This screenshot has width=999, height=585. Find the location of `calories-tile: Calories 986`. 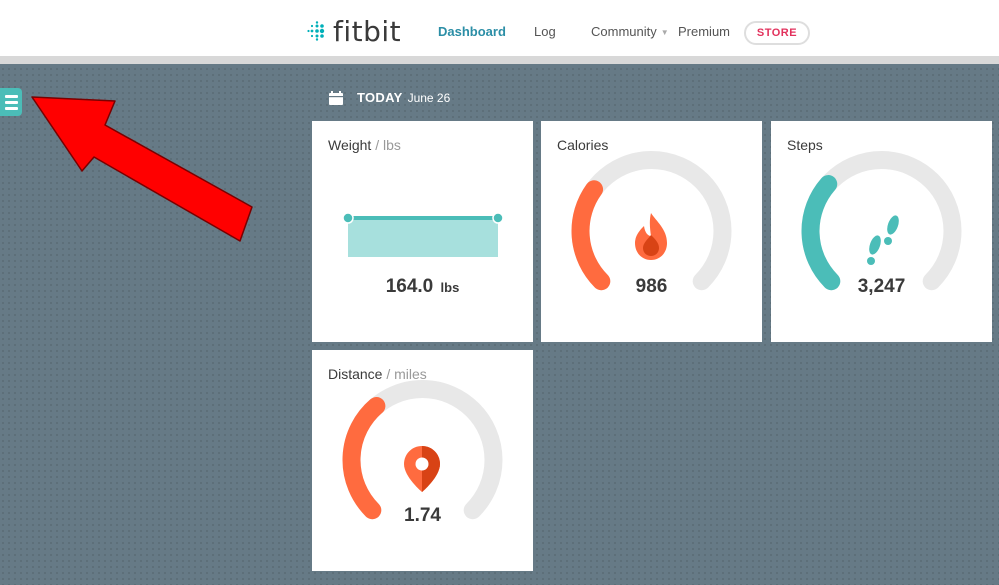

calories-tile: Calories 986 is located at coordinates (651, 231).